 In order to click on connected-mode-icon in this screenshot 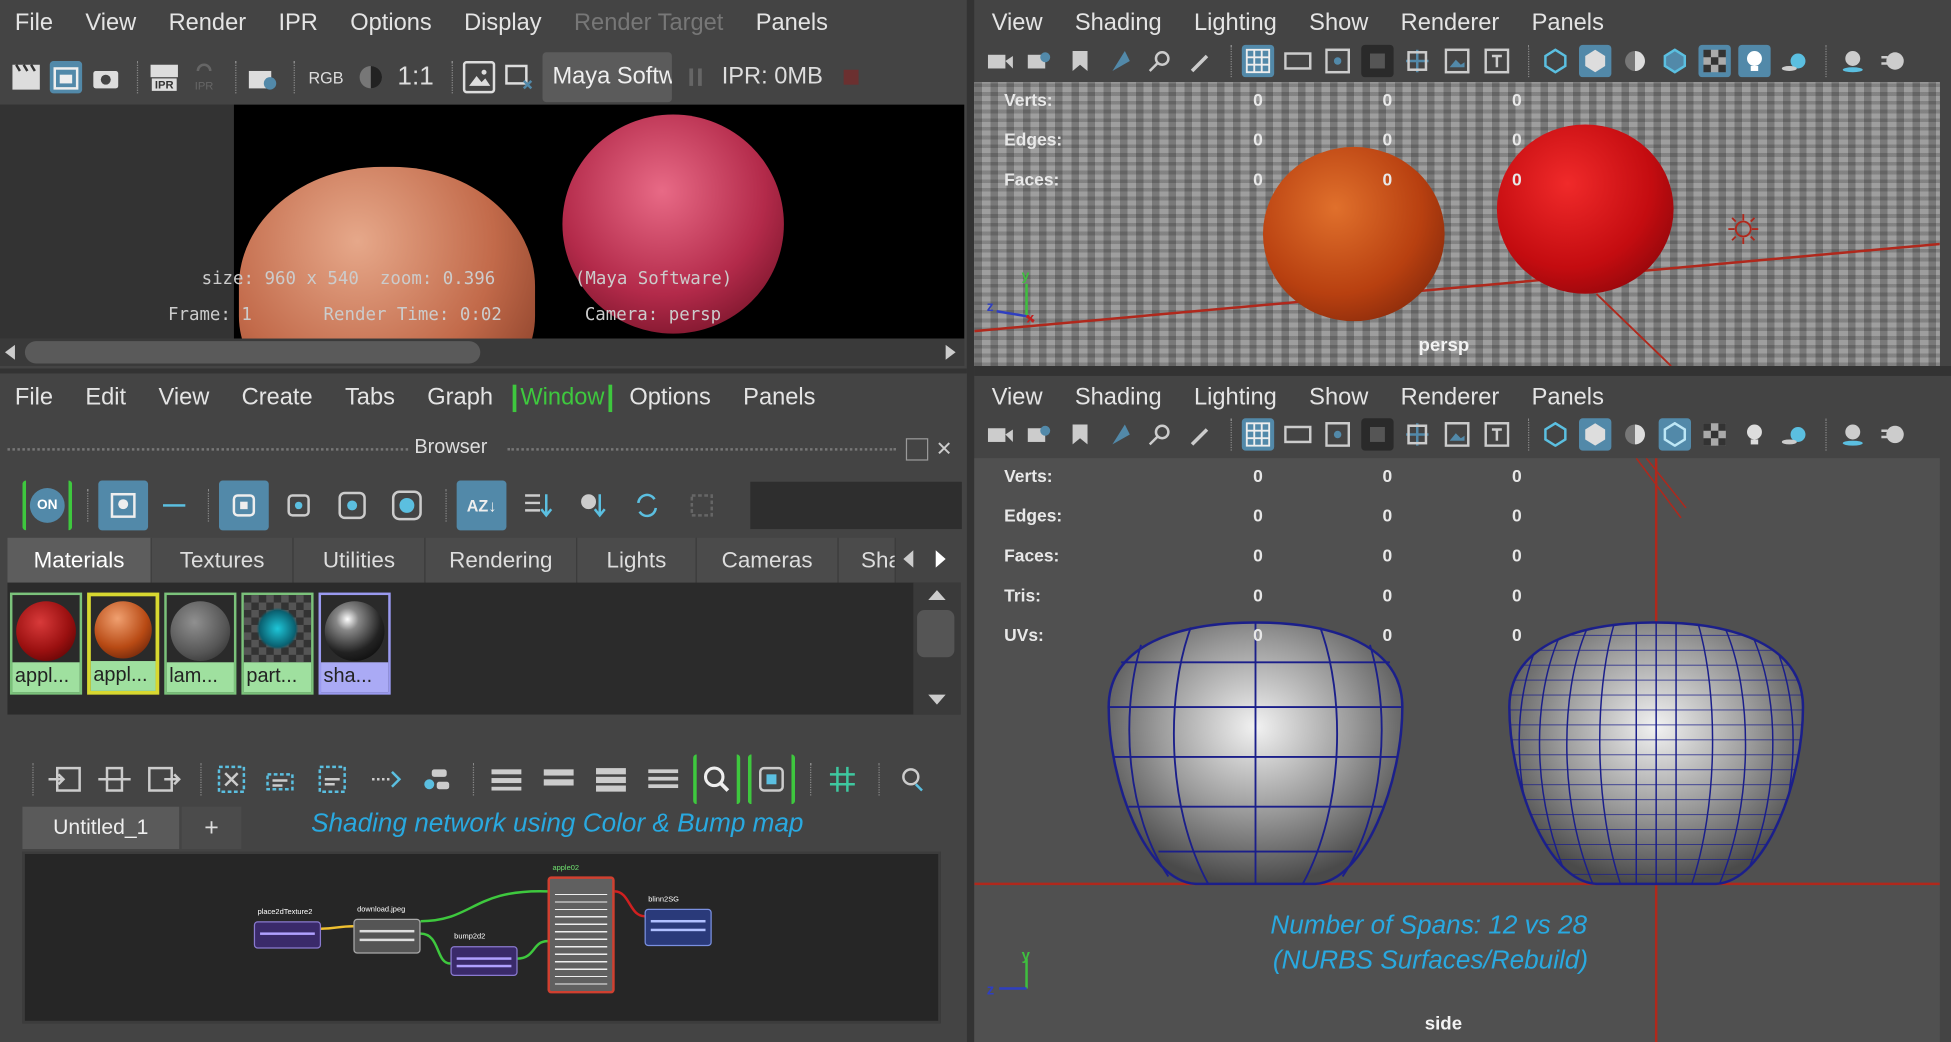, I will do `click(558, 779)`.